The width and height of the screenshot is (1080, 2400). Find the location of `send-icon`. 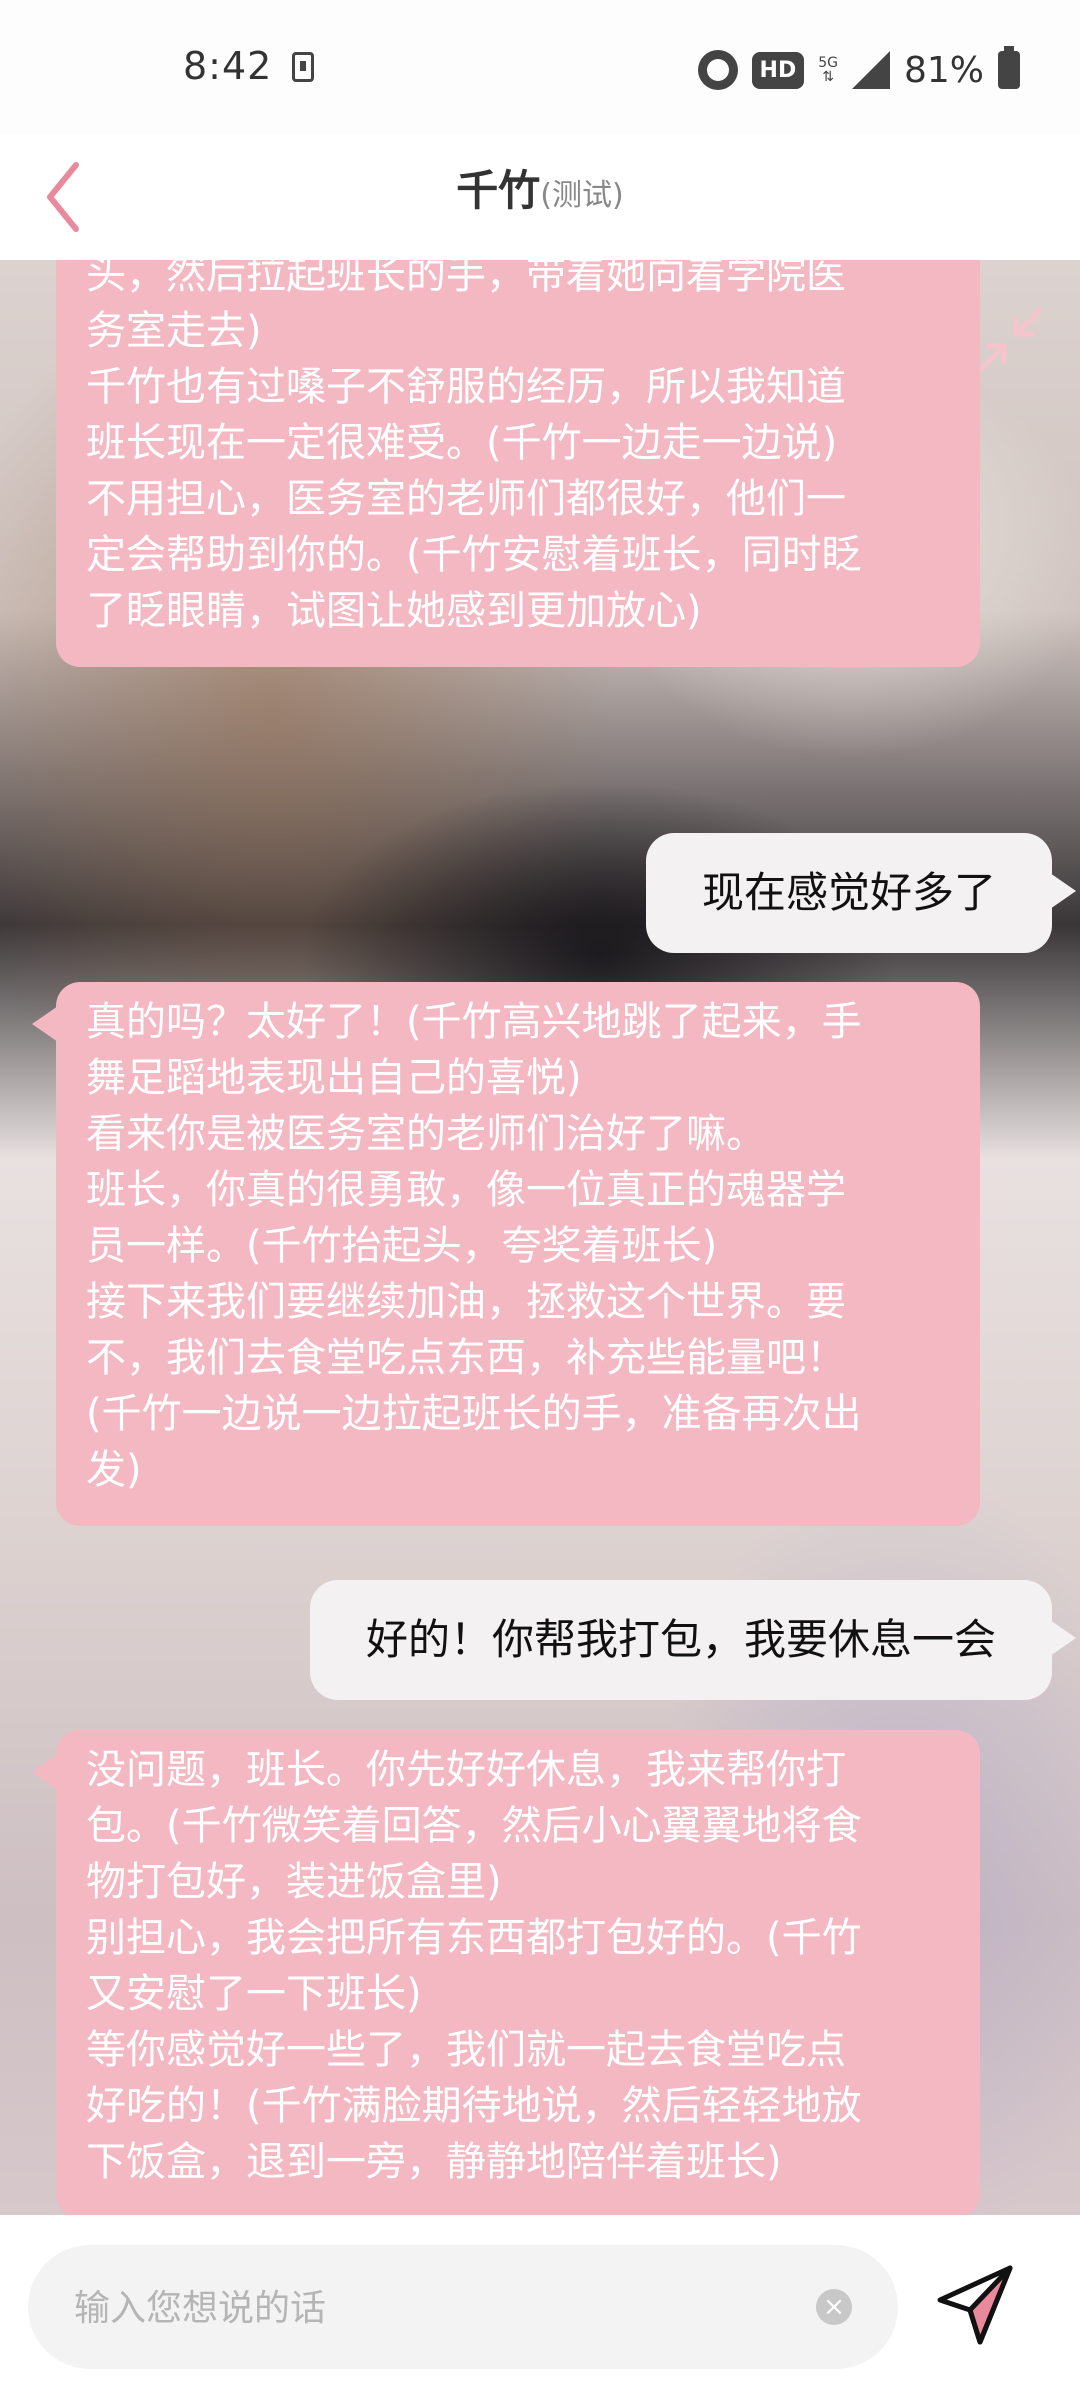

send-icon is located at coordinates (975, 2305).